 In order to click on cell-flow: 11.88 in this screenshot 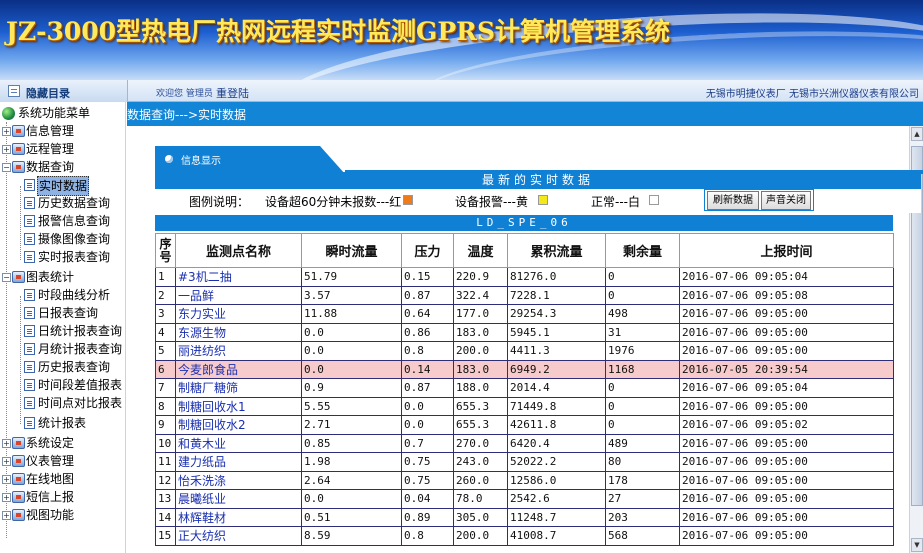, I will do `click(351, 314)`.